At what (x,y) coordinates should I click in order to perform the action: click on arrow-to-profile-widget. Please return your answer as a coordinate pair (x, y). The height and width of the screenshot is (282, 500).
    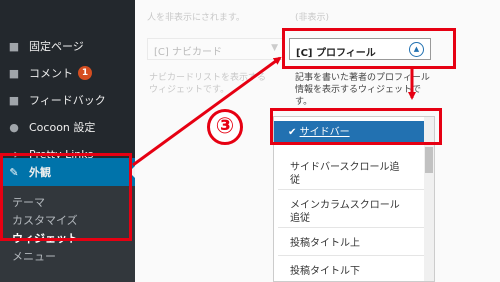
    Looking at the image, I should click on (207, 111).